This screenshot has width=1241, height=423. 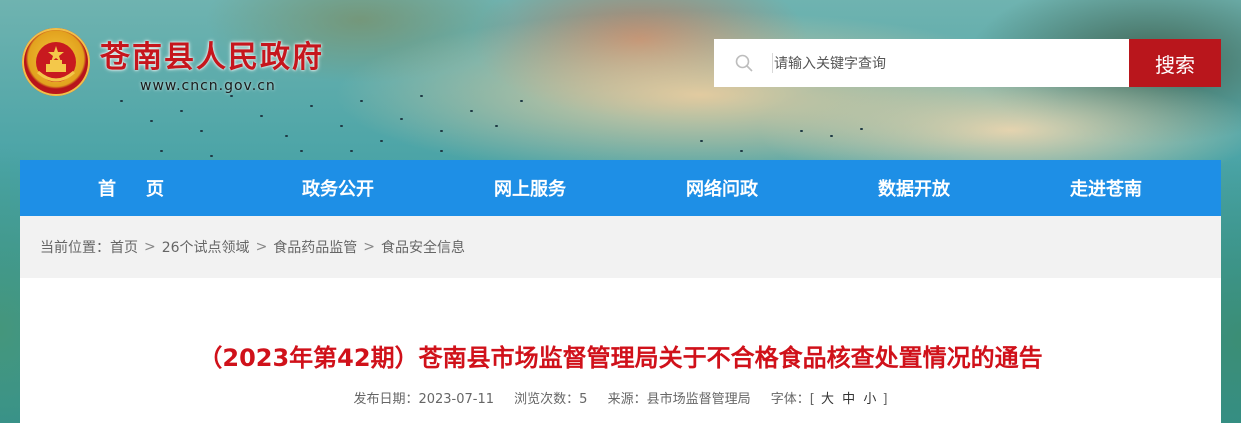 I want to click on search-box, so click(x=921, y=64).